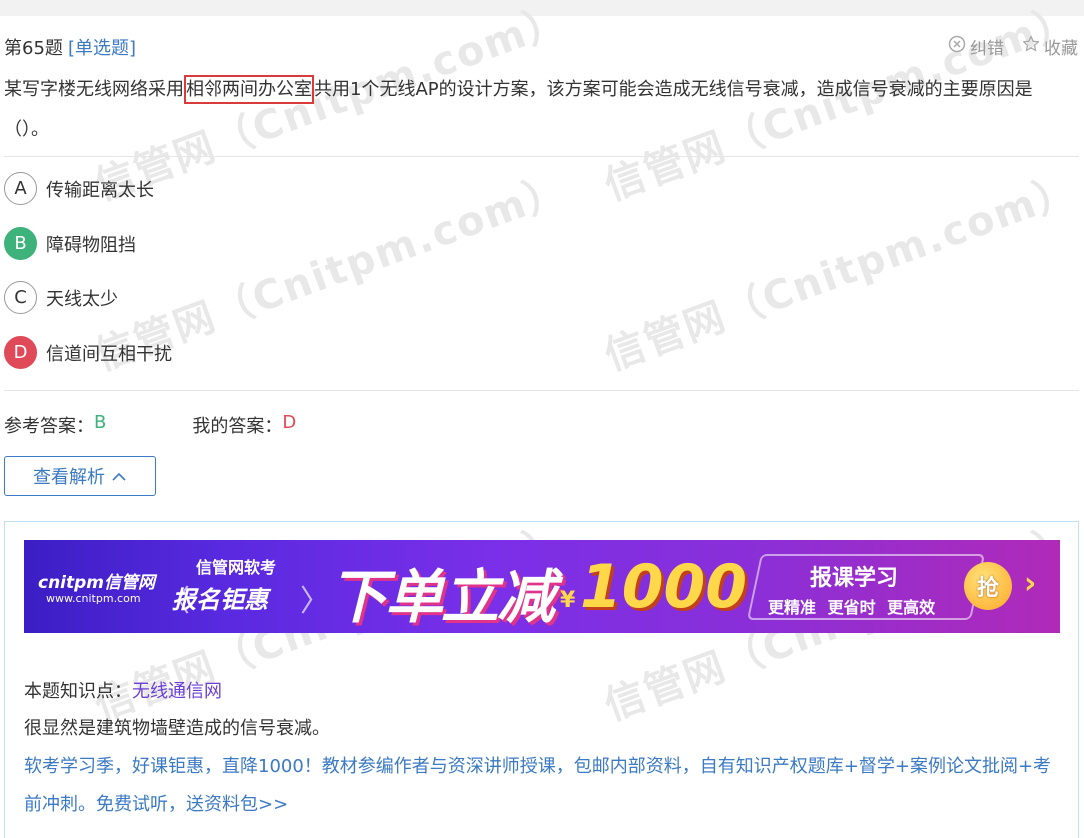 The width and height of the screenshot is (1084, 838). What do you see at coordinates (100, 422) in the screenshot?
I see `reference-answer-value: B` at bounding box center [100, 422].